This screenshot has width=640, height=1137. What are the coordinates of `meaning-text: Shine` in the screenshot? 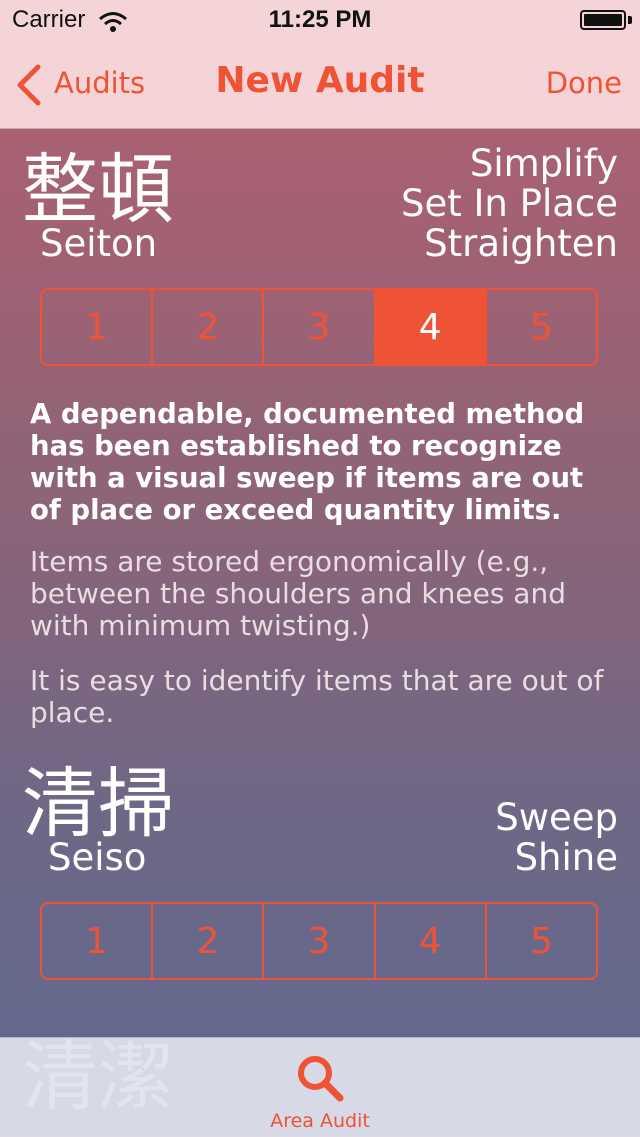 It's located at (566, 857).